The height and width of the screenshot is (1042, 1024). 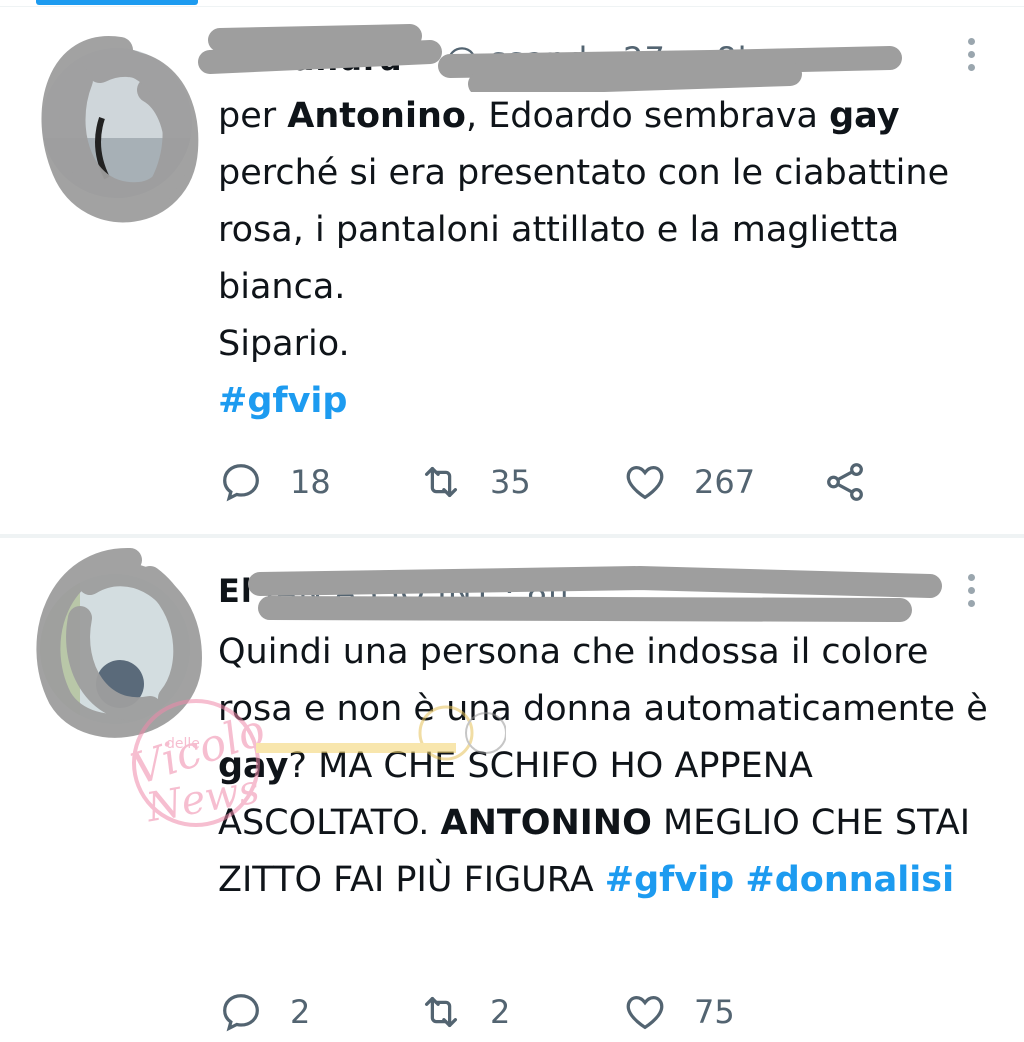 What do you see at coordinates (500, 1012) in the screenshot?
I see `retweet-count: 2` at bounding box center [500, 1012].